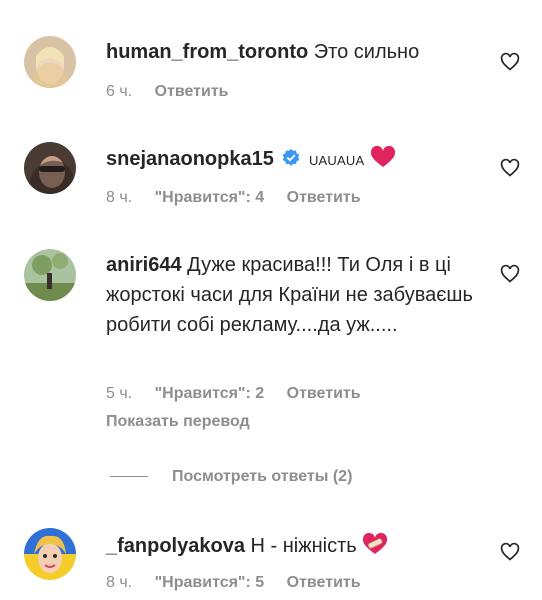  I want to click on username: human_from_toronto, so click(207, 52).